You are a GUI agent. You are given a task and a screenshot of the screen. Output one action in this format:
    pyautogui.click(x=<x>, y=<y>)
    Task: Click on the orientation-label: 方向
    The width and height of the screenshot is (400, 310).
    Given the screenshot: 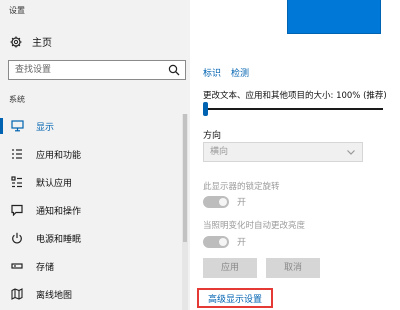 What is the action you would take?
    pyautogui.click(x=212, y=136)
    